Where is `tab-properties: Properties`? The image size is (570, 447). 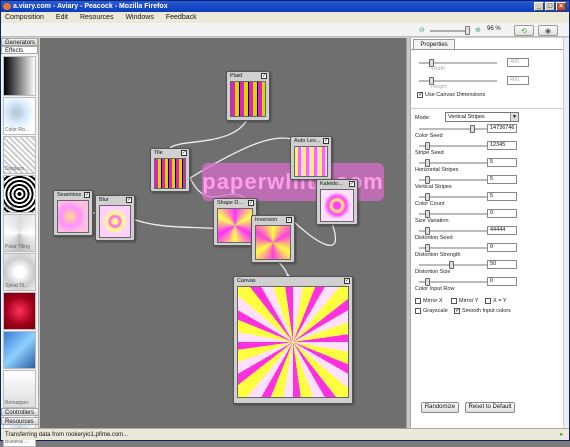
tab-properties: Properties is located at coordinates (434, 44).